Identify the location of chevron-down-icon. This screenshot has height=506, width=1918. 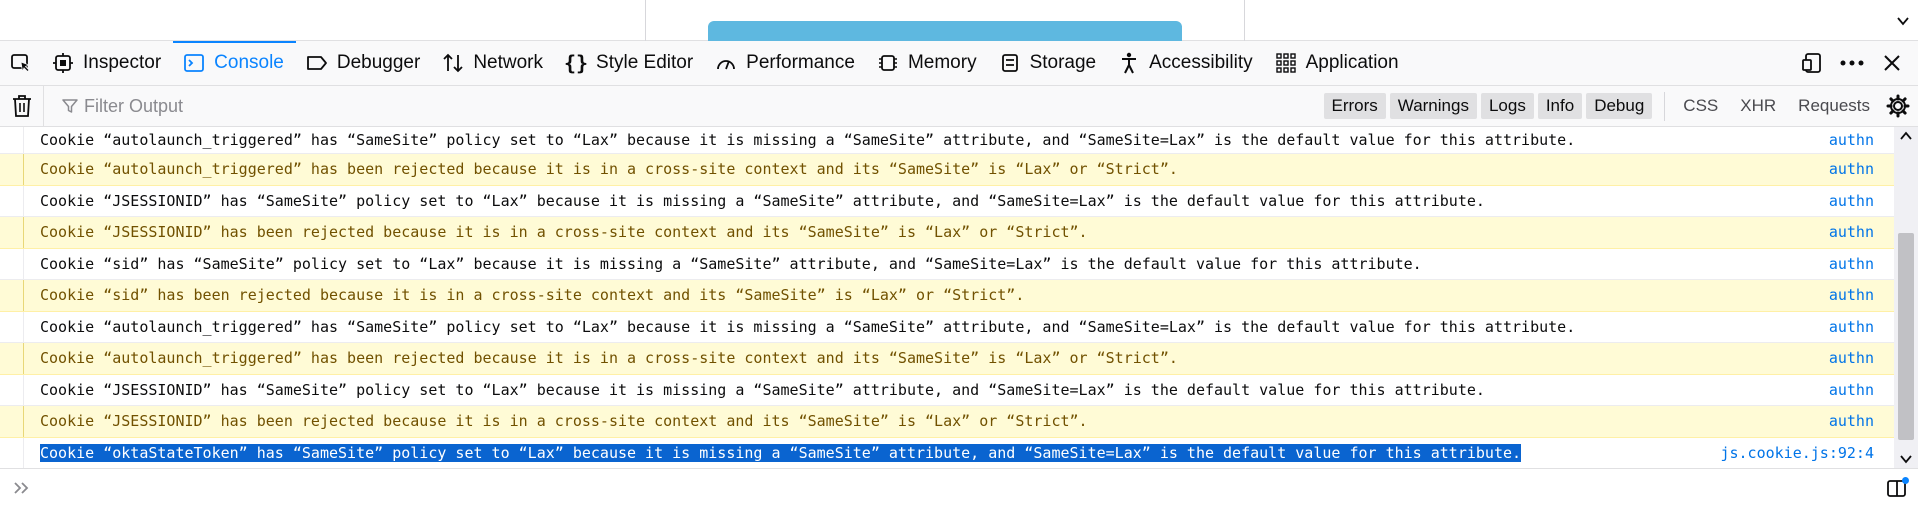
(1903, 21).